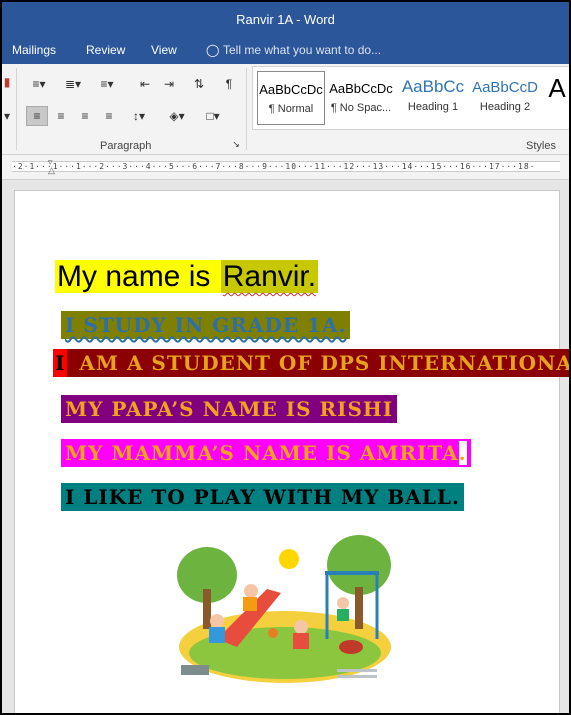  I want to click on paragraph-group-label: Paragraph, so click(126, 146).